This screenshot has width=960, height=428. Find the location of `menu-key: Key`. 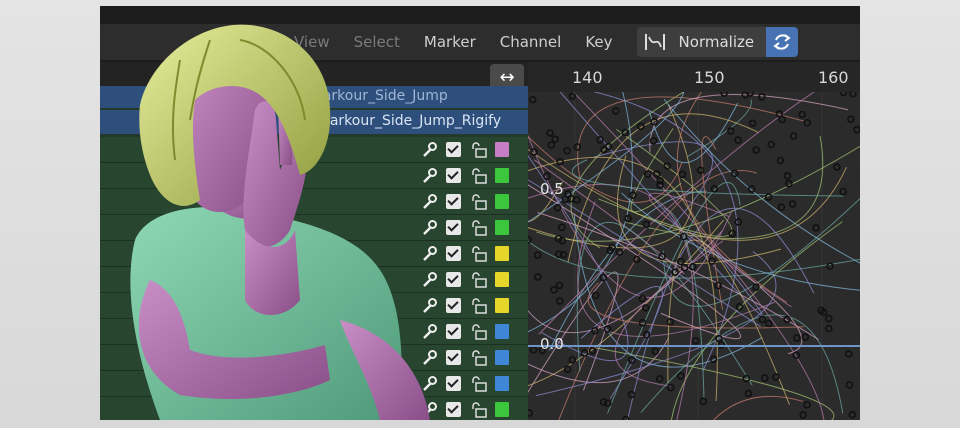

menu-key: Key is located at coordinates (598, 42).